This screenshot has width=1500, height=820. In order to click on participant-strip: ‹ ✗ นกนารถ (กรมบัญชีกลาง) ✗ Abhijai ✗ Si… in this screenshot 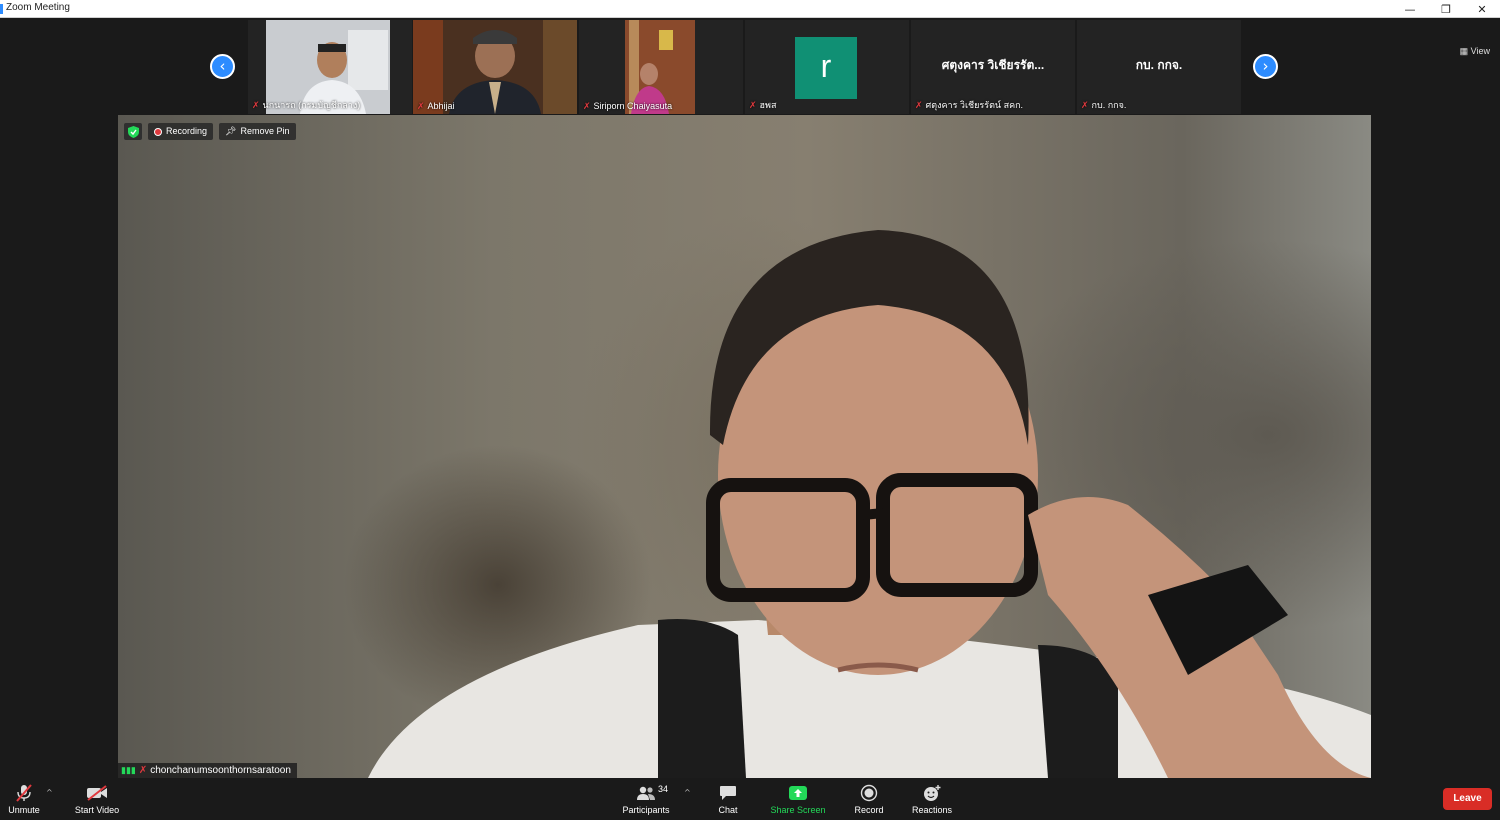, I will do `click(750, 66)`.